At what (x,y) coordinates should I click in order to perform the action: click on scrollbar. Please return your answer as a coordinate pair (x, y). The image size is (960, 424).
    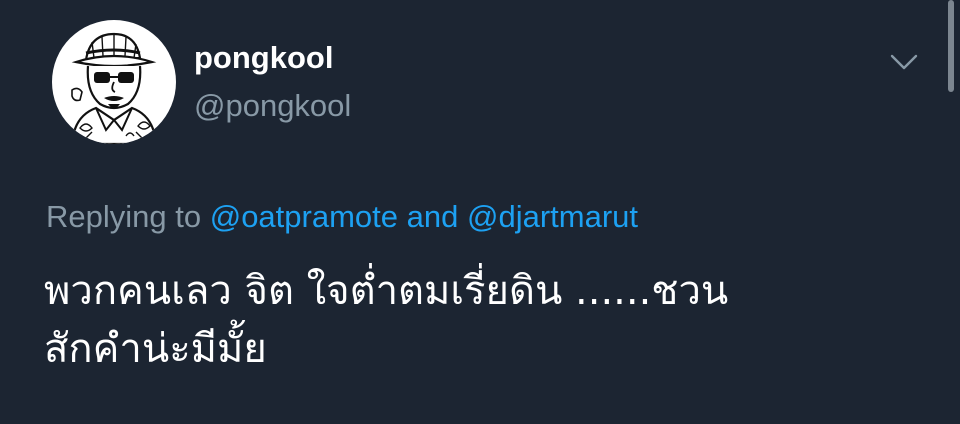
    Looking at the image, I should click on (951, 46).